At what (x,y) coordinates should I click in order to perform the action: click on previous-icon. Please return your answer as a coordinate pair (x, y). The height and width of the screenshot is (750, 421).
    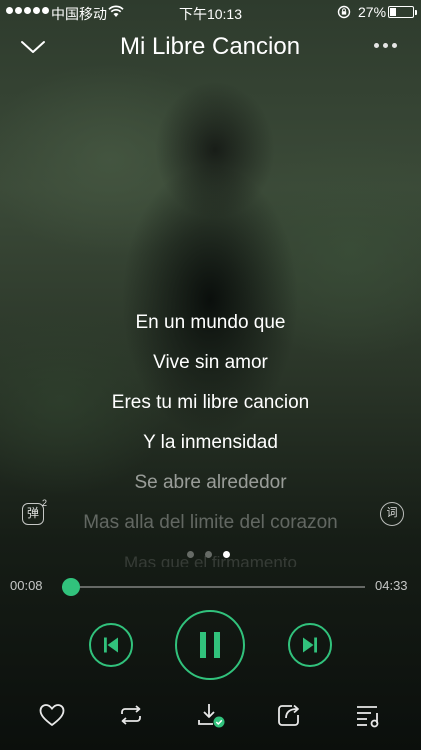
    Looking at the image, I should click on (111, 645).